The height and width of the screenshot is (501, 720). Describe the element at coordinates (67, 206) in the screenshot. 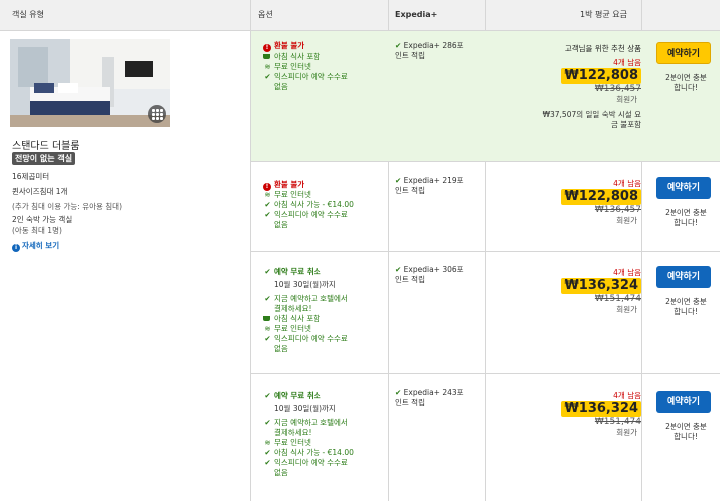

I see `room-bed-note: (추가 침대 이용 가능: 유아용 침대)` at that location.